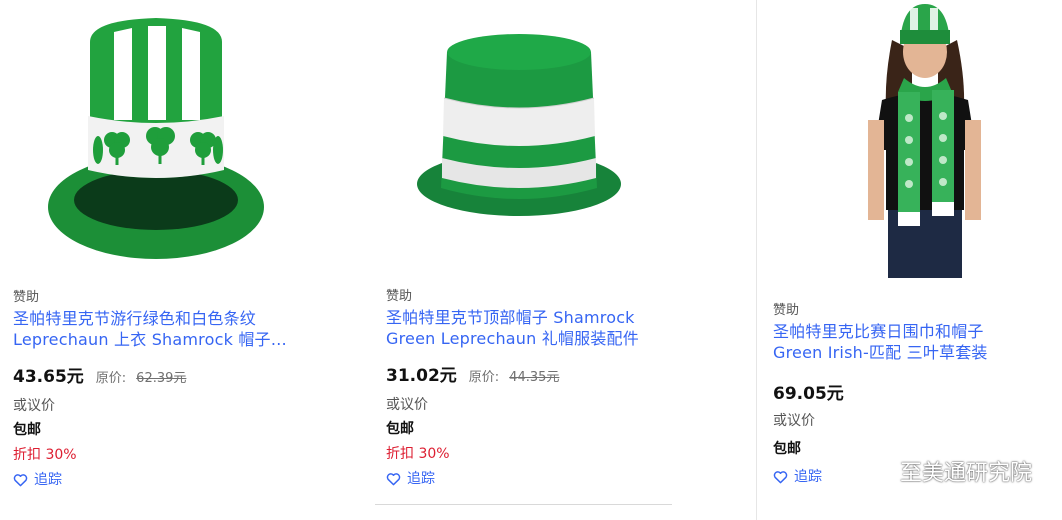 This screenshot has height=520, width=1062. I want to click on watermark: 至美通研究院, so click(947, 471).